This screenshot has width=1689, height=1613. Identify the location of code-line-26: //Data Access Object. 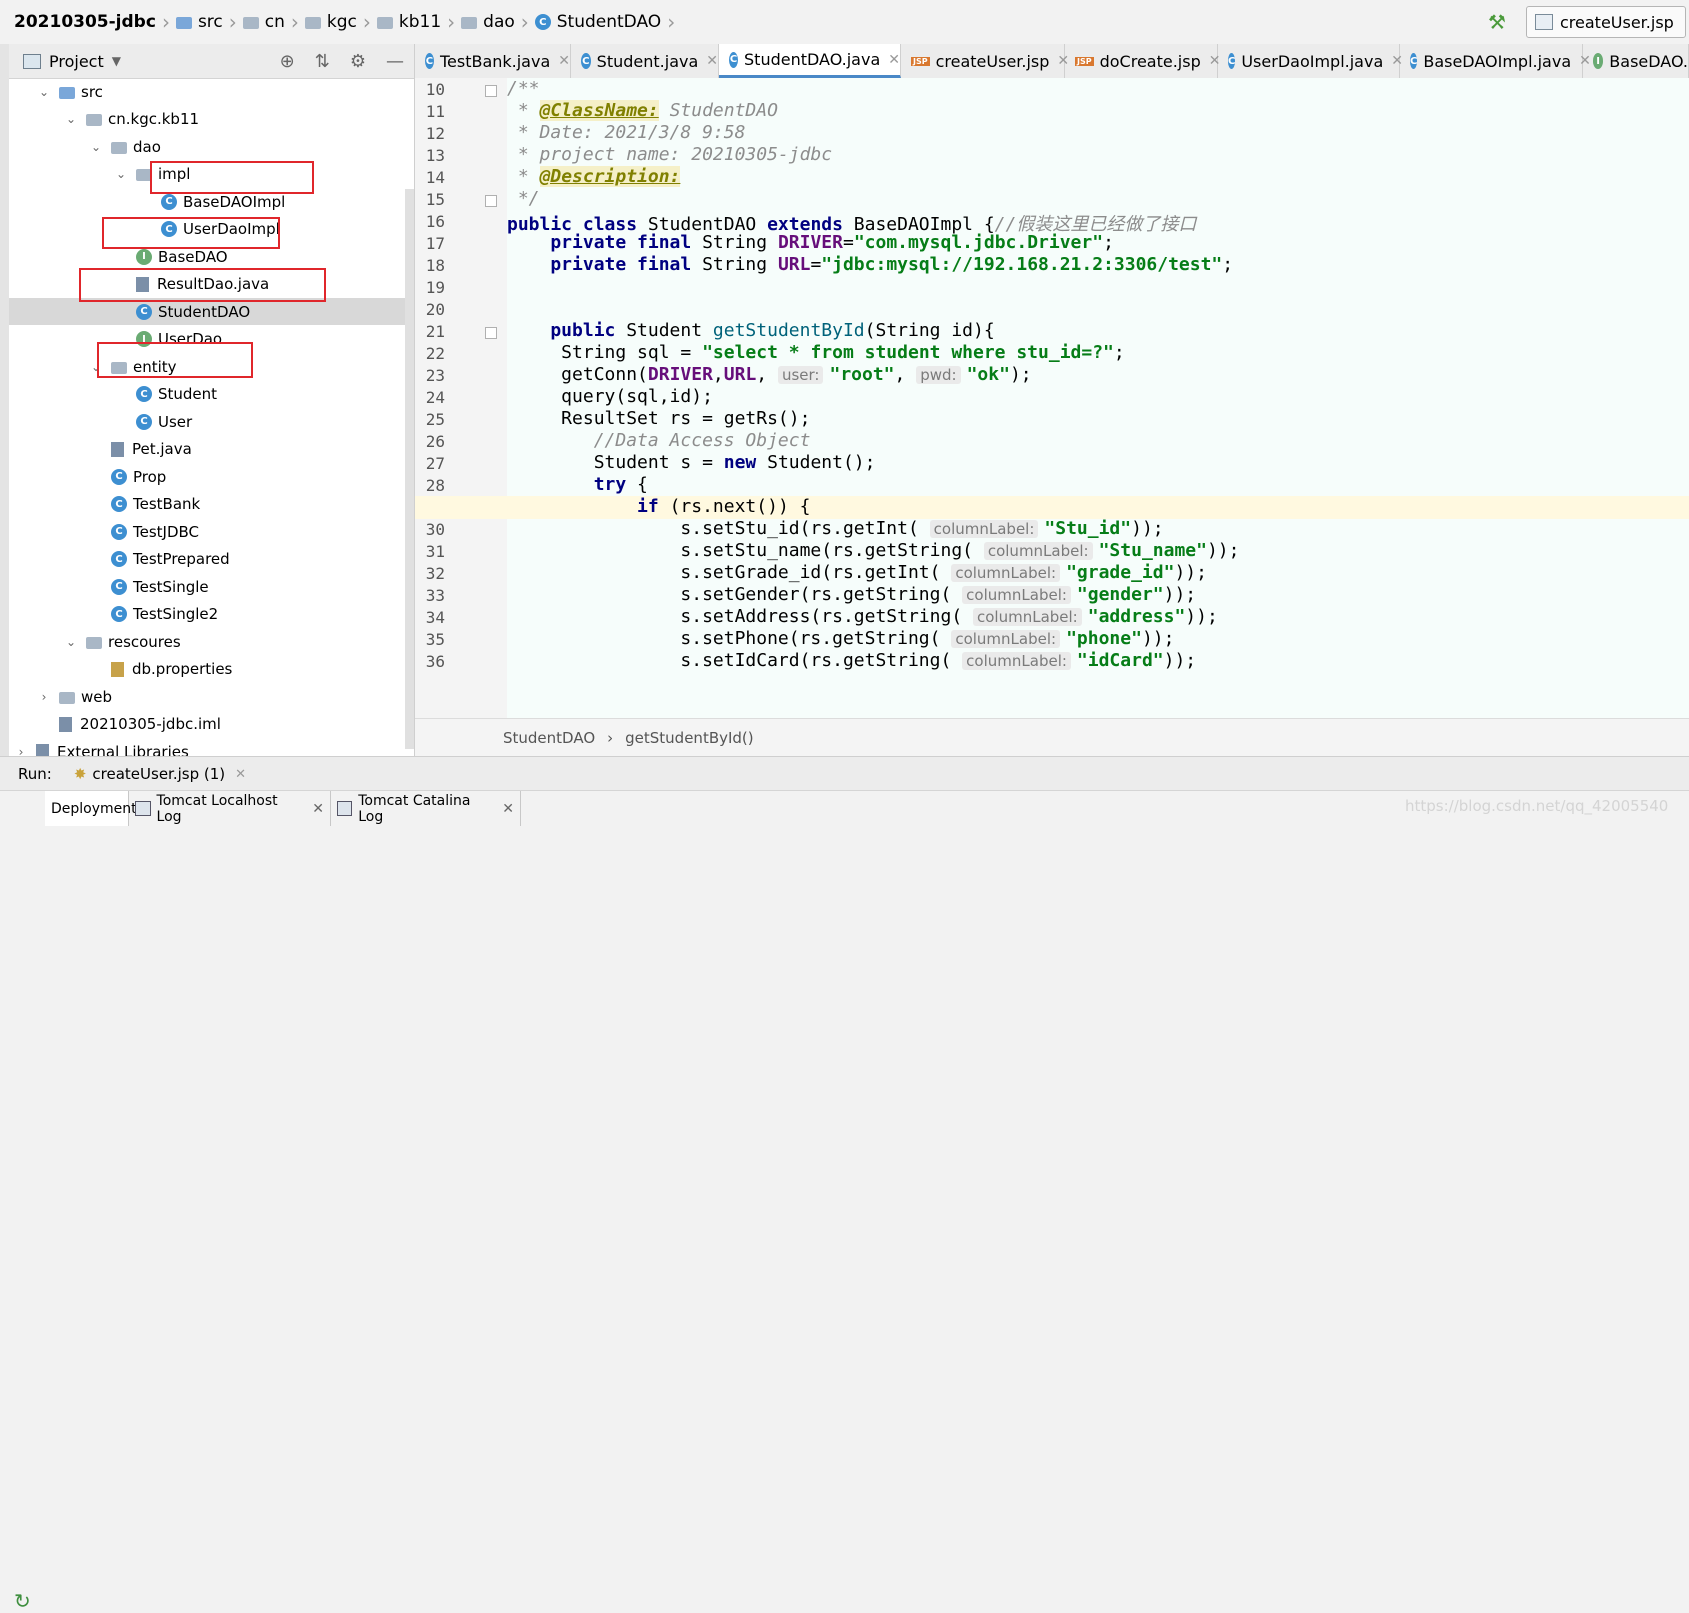
(659, 440).